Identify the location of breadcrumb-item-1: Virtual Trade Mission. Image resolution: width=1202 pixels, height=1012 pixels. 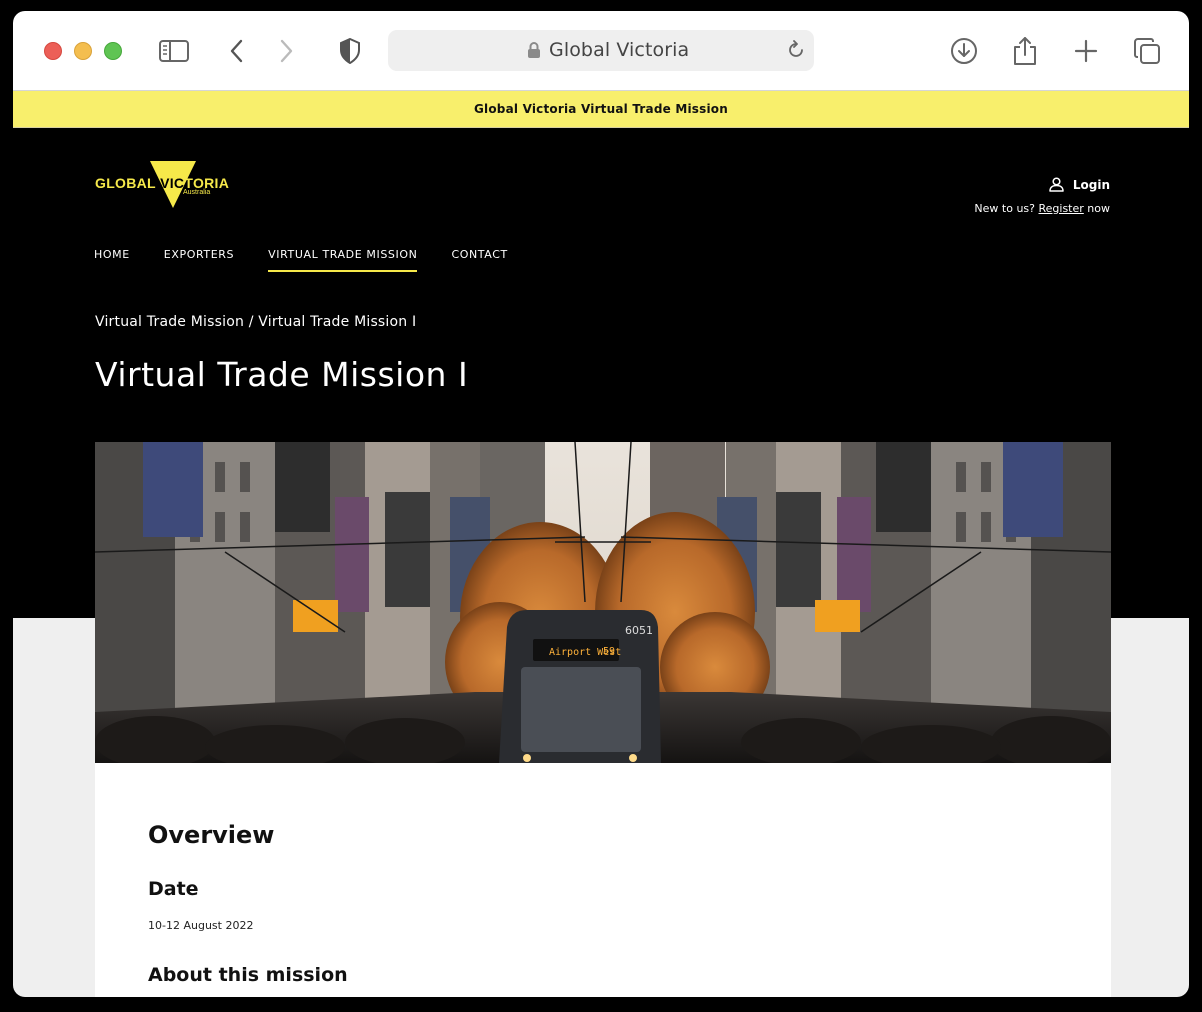
(169, 322).